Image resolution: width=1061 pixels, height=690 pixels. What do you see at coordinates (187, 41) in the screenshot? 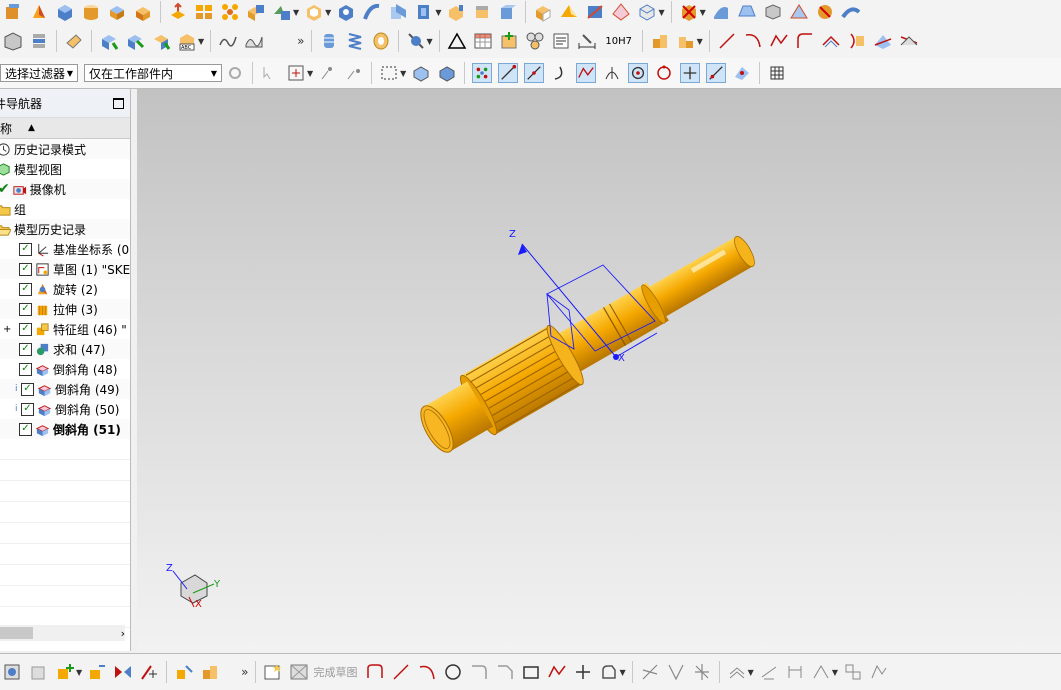
I see `abc-component-icon: ABC` at bounding box center [187, 41].